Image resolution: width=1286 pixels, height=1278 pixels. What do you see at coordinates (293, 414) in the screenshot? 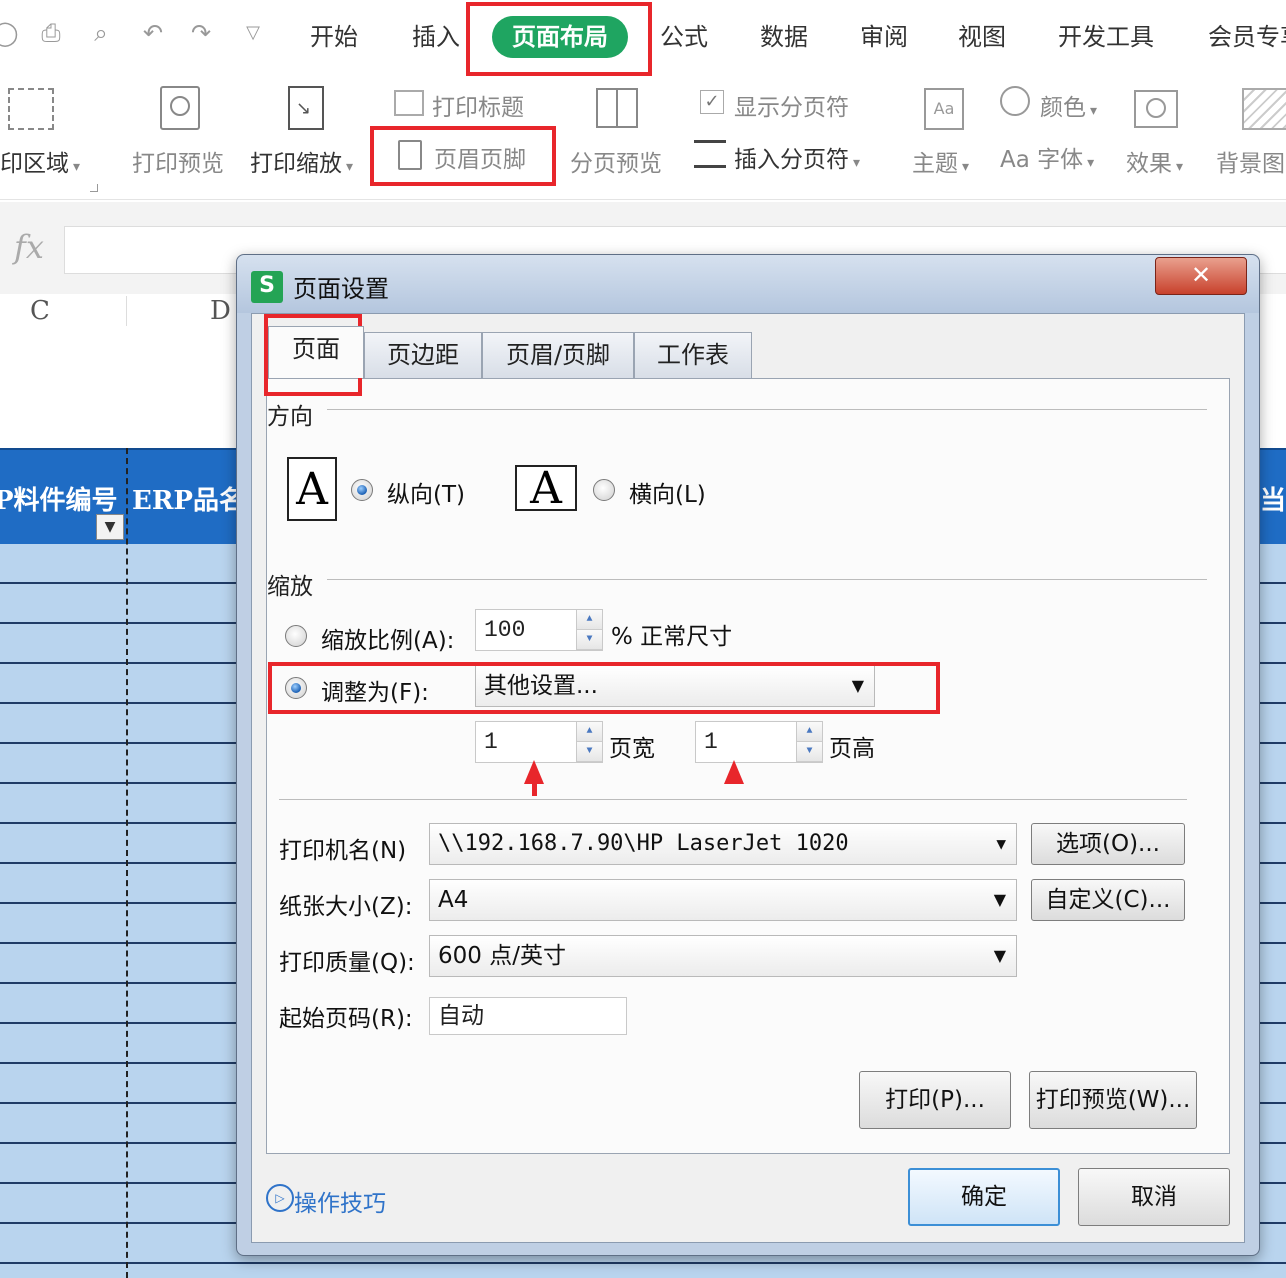
I see `orientation-group-label: 方向` at bounding box center [293, 414].